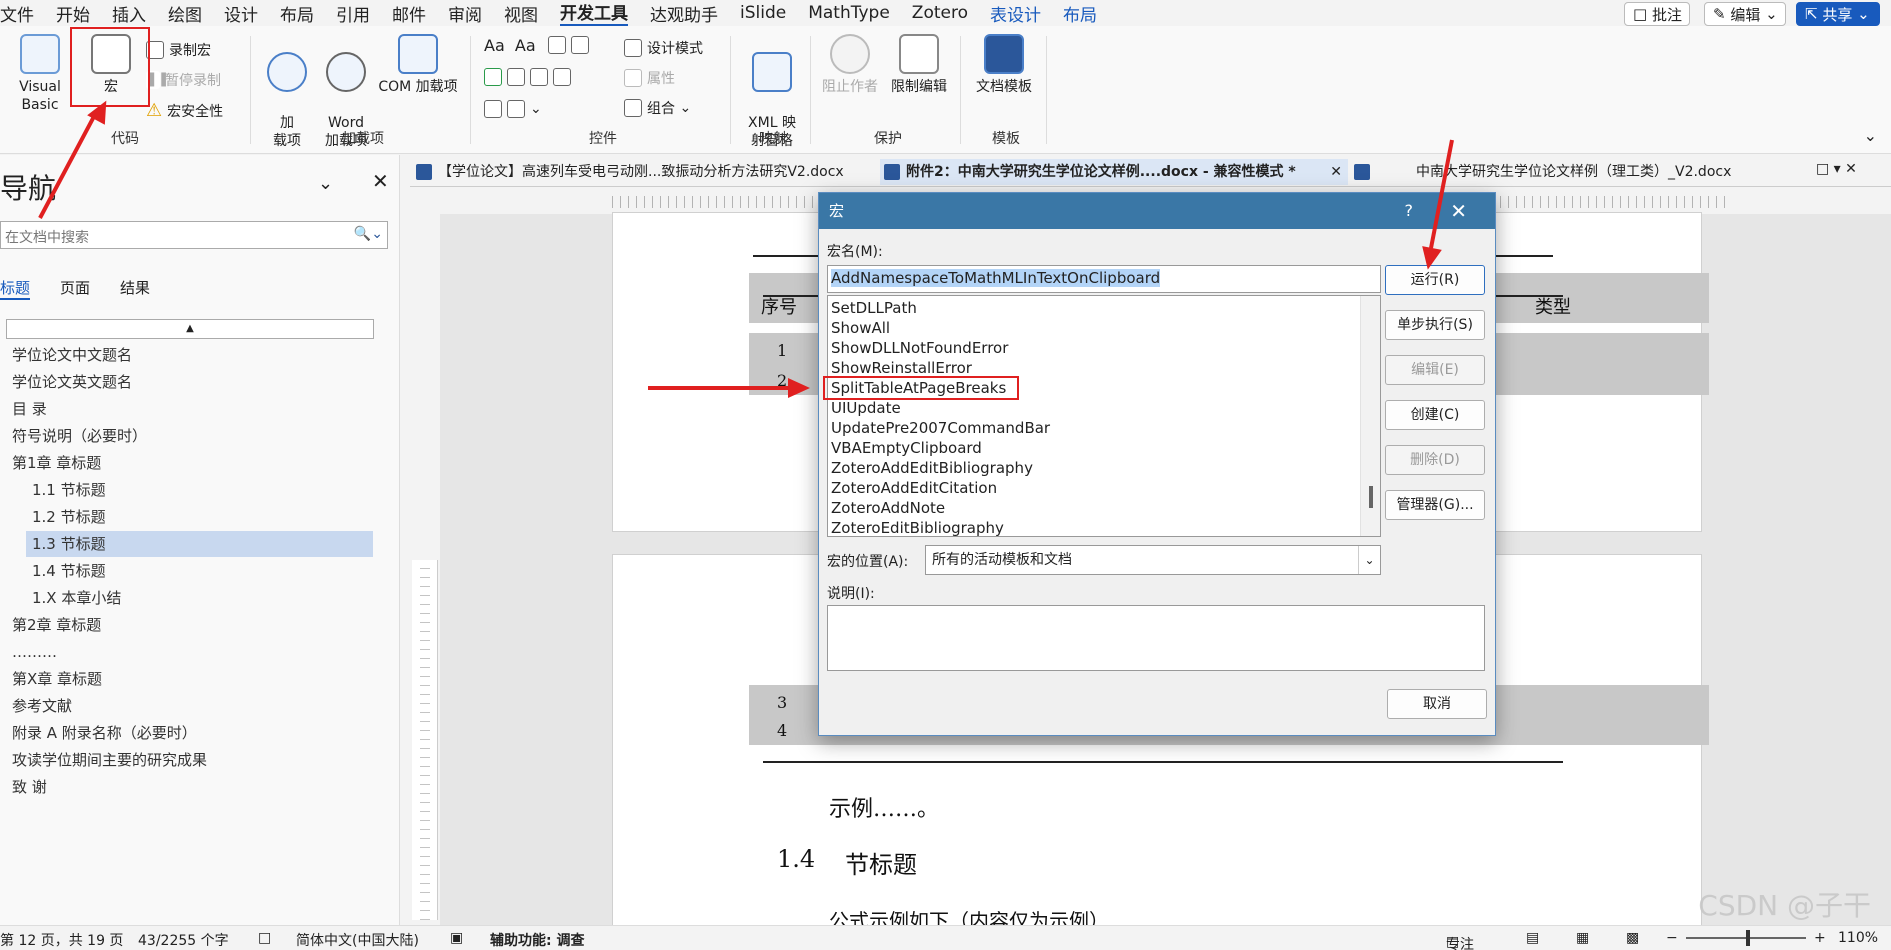 Image resolution: width=1891 pixels, height=950 pixels. Describe the element at coordinates (1435, 325) in the screenshot. I see `step-into-button: 单步执行(S)` at that location.